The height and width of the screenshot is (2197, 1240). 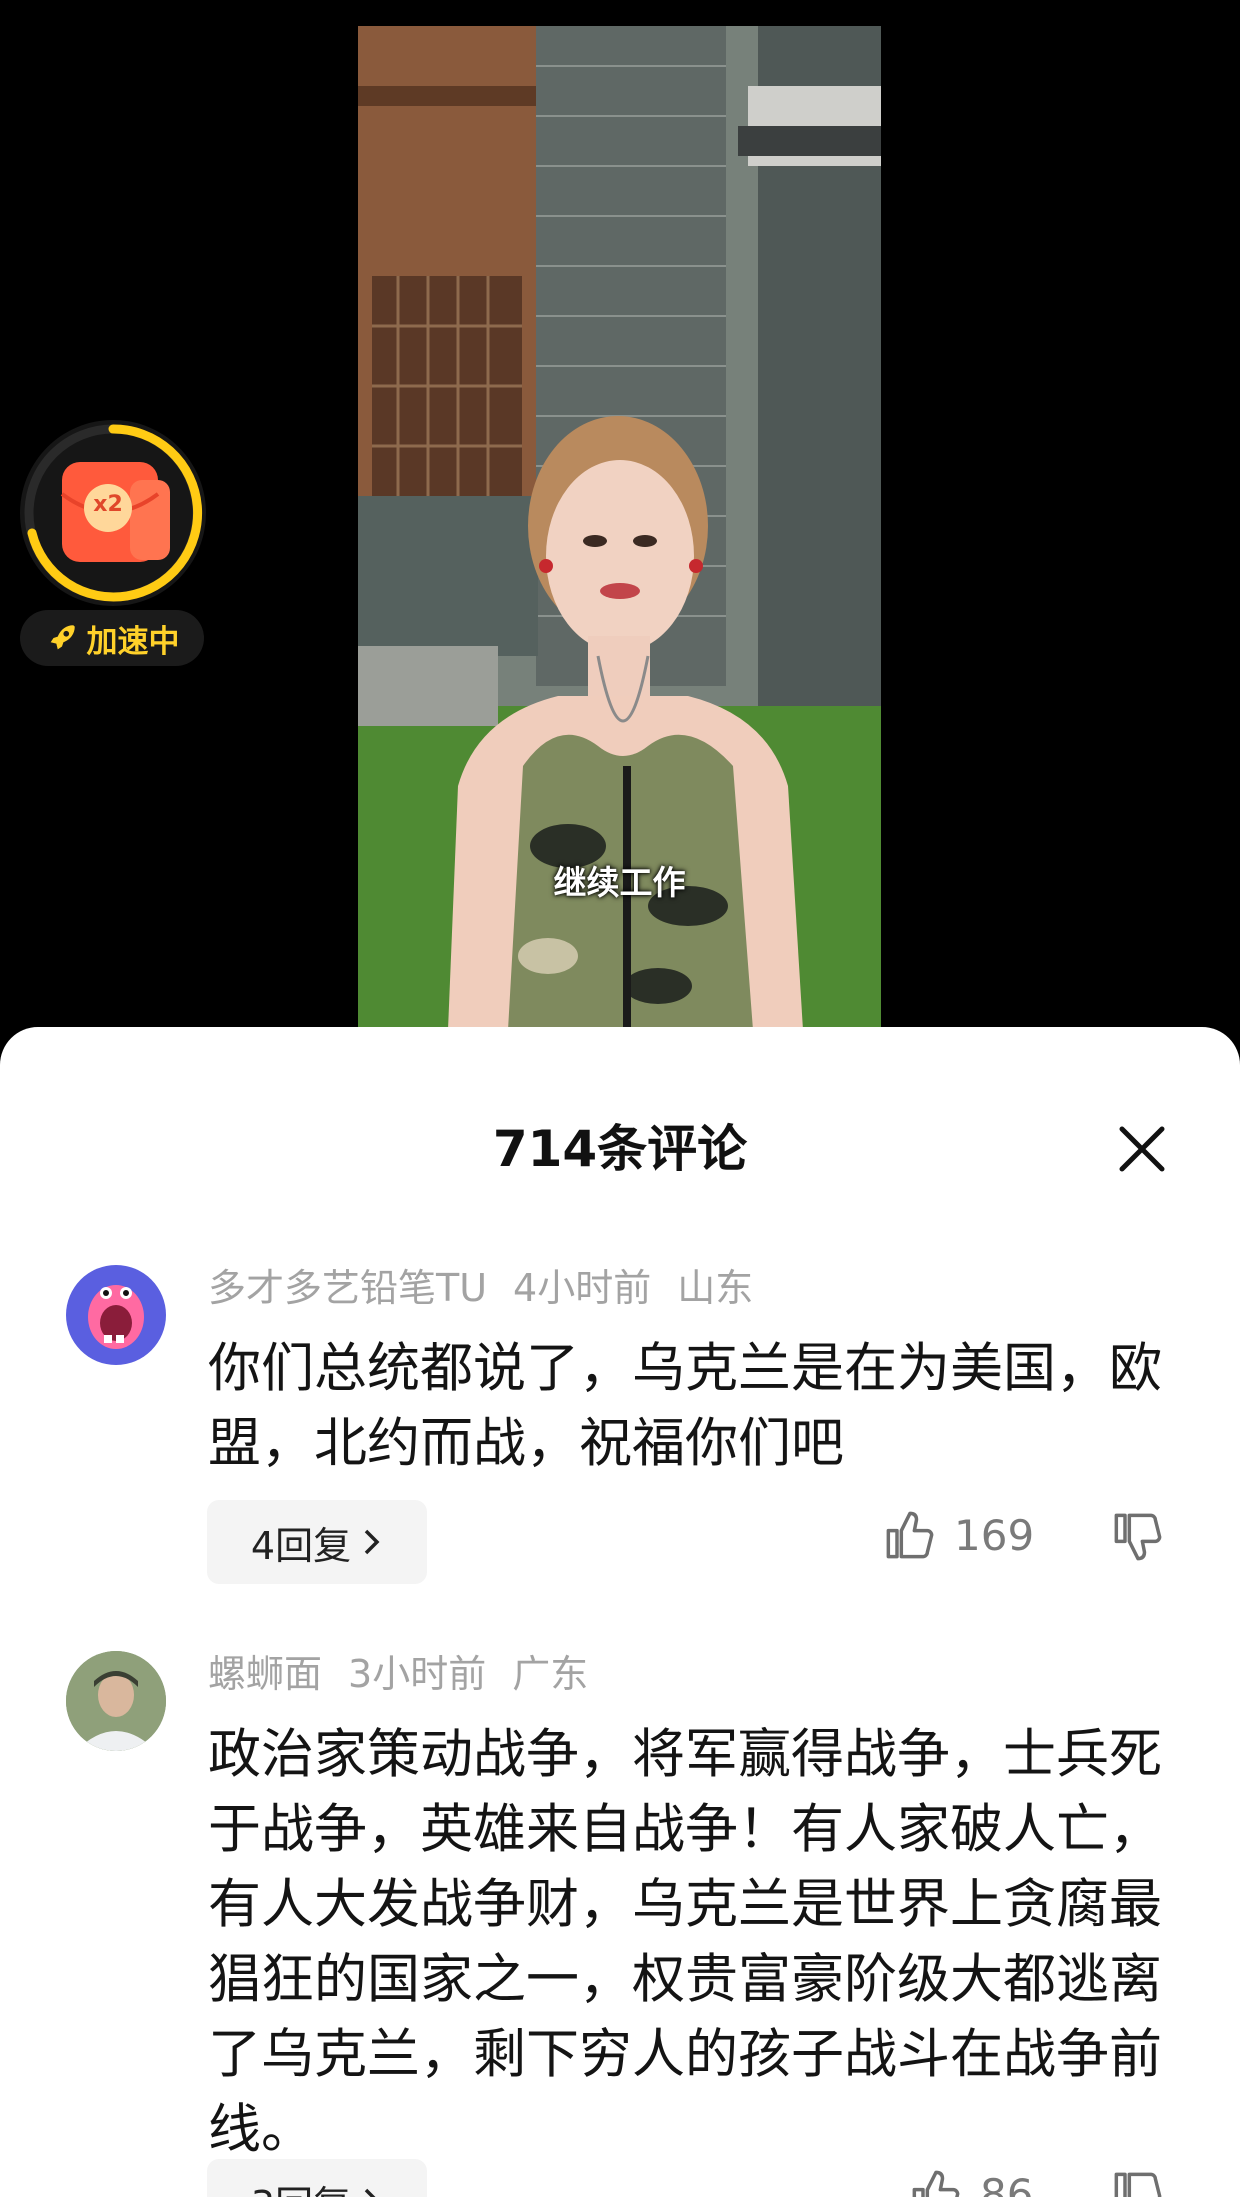 I want to click on cartoon-mouth-avatar-icon, so click(x=116, y=1317).